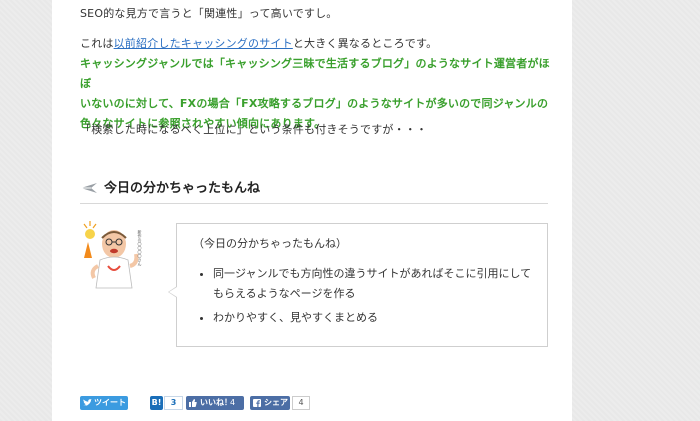  I want to click on airplane-icon, so click(89, 188).